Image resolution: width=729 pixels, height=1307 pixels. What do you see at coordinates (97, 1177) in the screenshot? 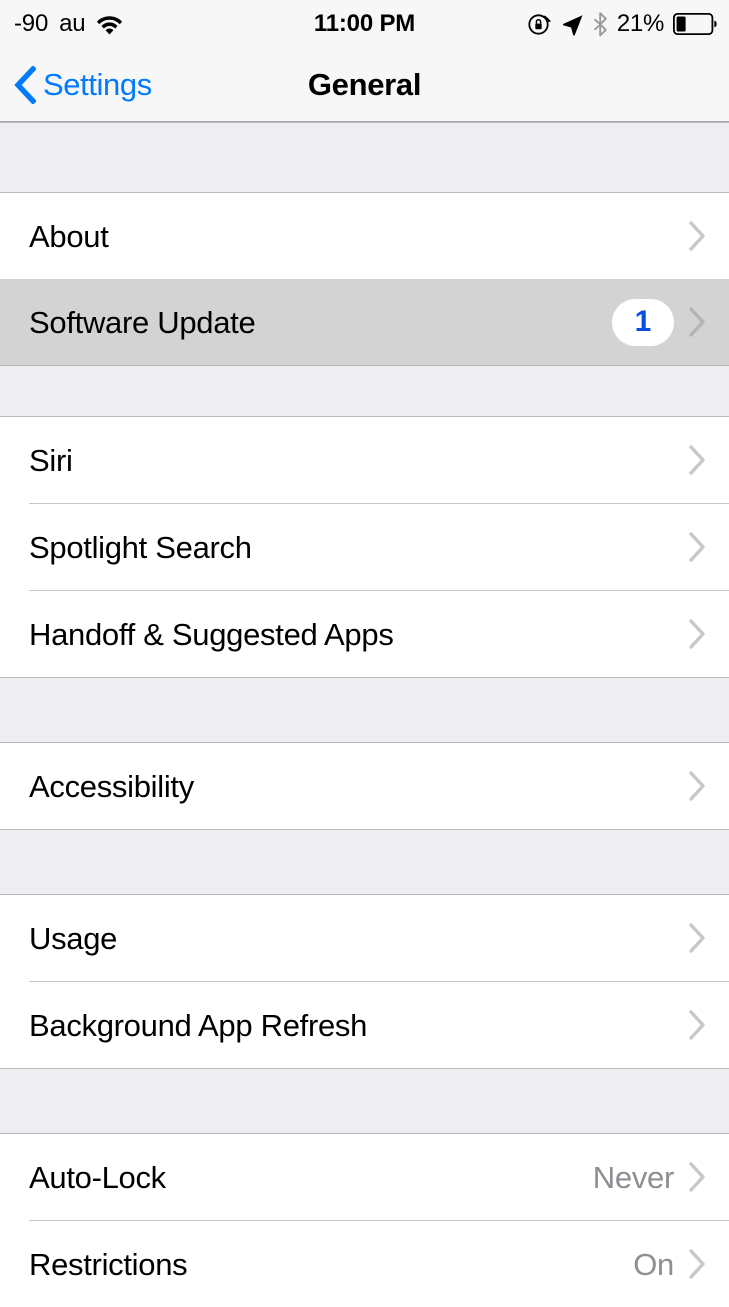
I see `row-label: Auto-Lock` at bounding box center [97, 1177].